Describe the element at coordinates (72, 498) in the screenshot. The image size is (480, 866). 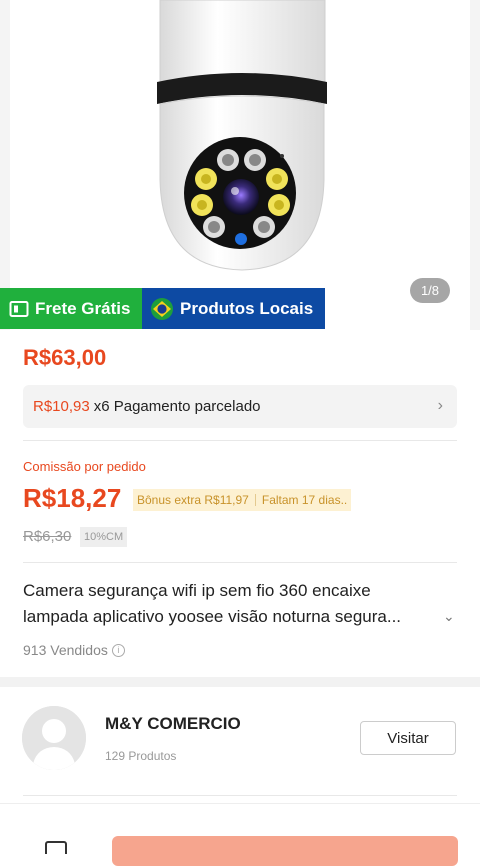
I see `commission-value: R$18,27` at that location.